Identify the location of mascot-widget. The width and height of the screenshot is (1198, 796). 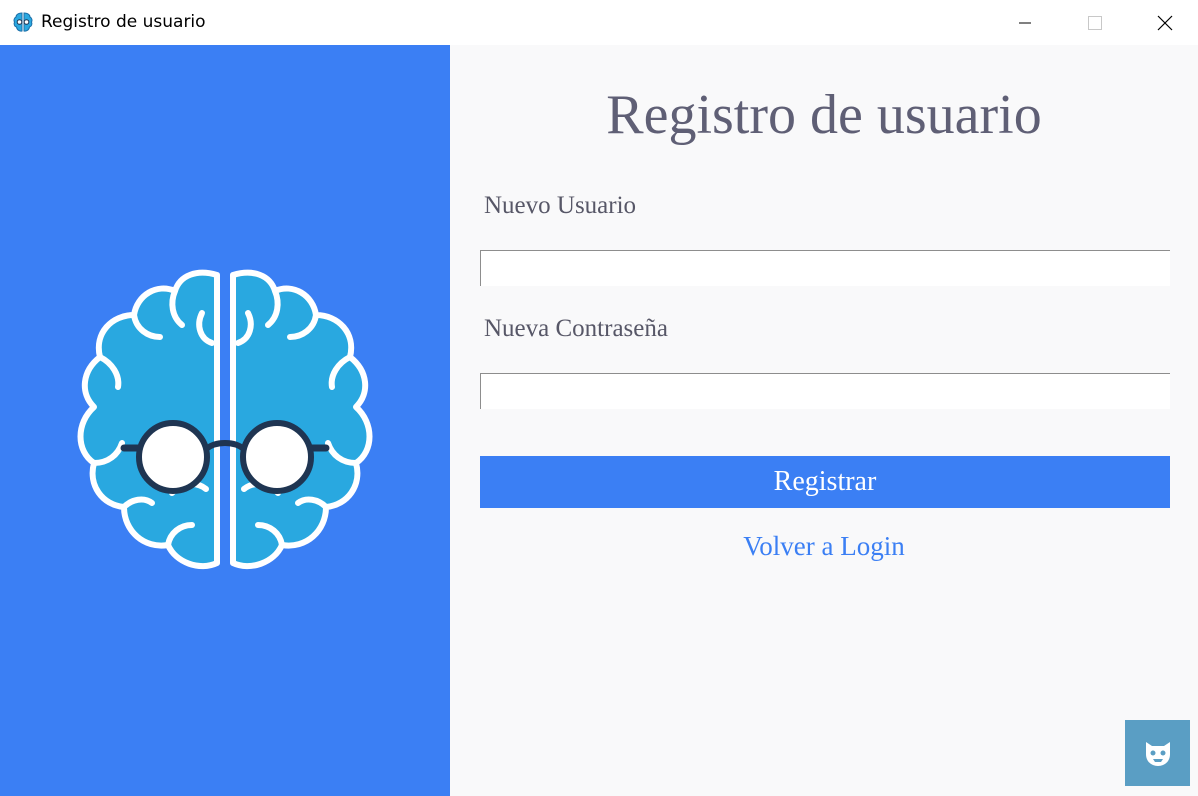
(1157, 753).